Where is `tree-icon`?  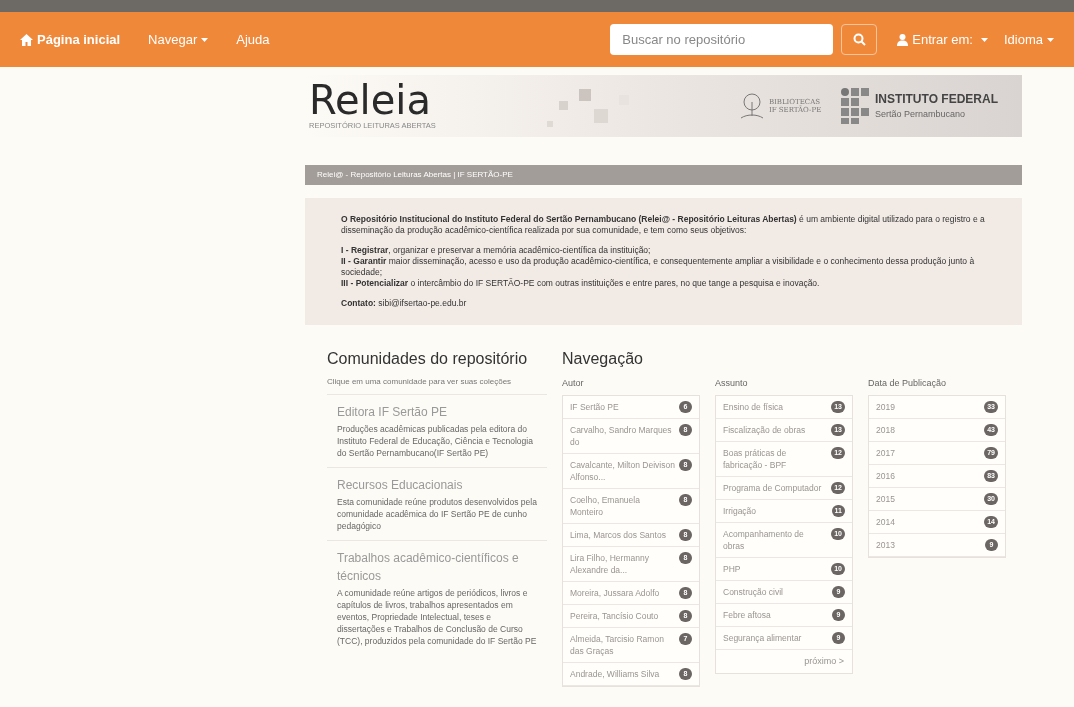 tree-icon is located at coordinates (751, 106).